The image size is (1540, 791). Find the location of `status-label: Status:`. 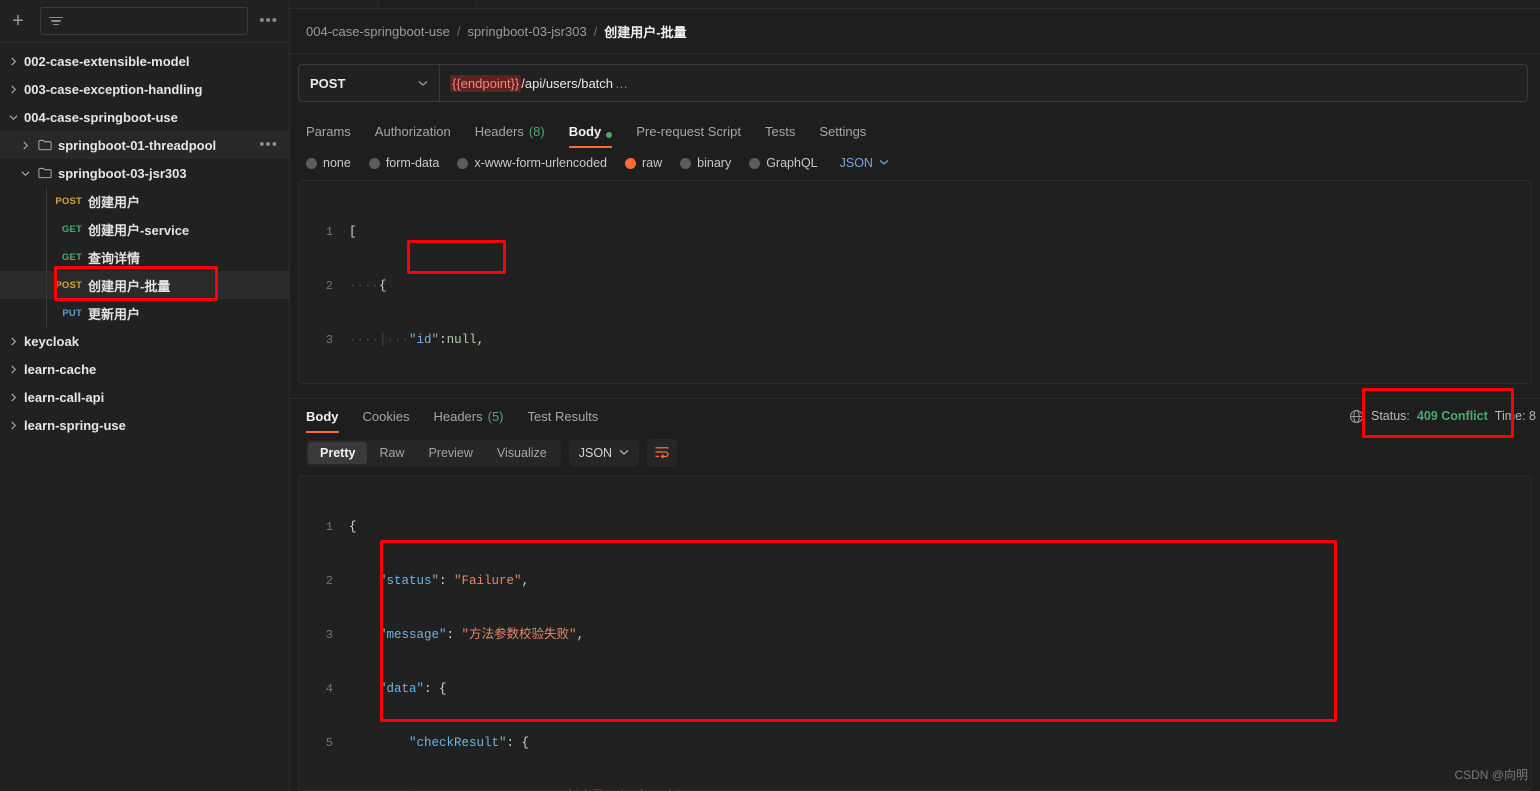

status-label: Status: is located at coordinates (1390, 416).